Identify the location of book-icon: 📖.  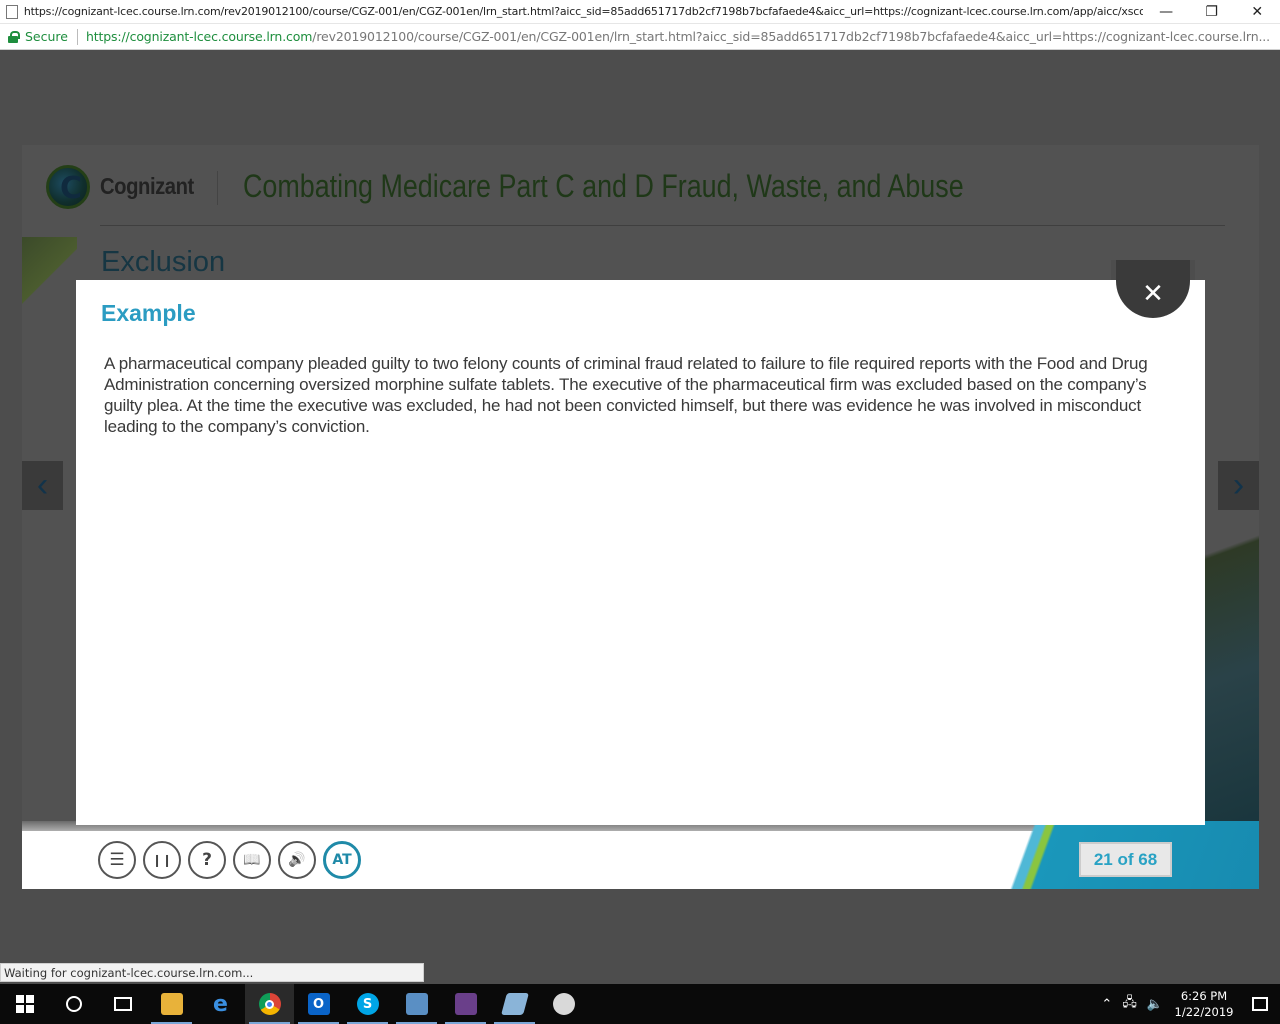
(252, 860).